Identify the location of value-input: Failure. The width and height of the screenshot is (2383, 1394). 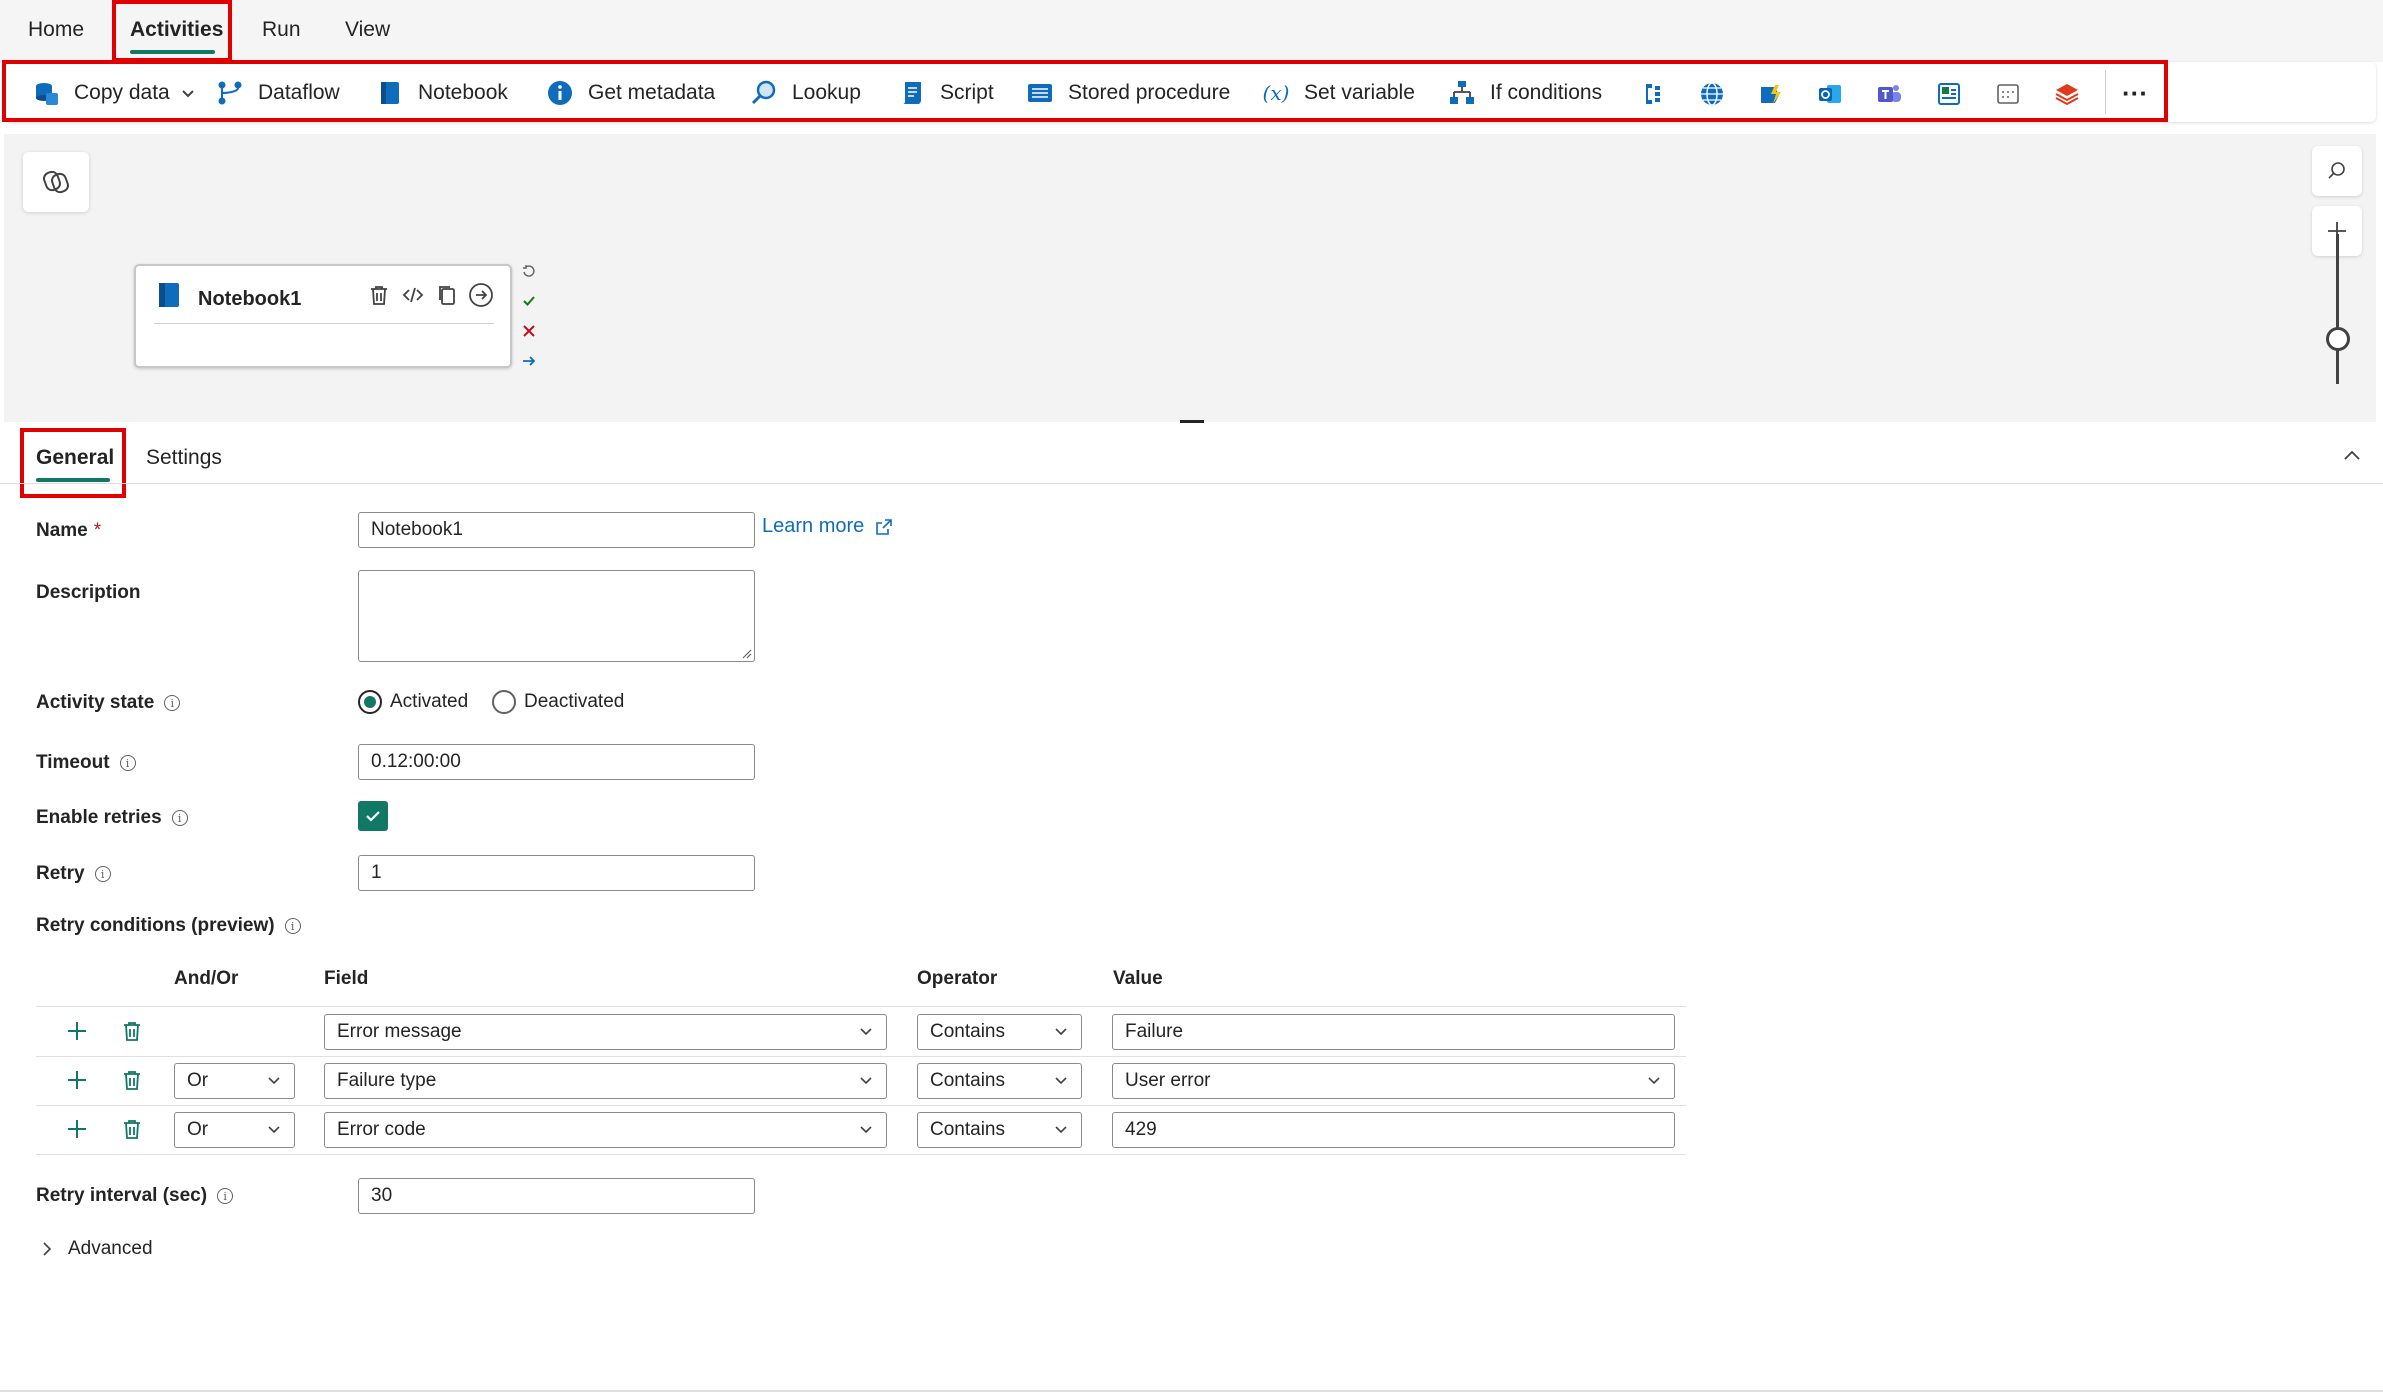
(1393, 1032).